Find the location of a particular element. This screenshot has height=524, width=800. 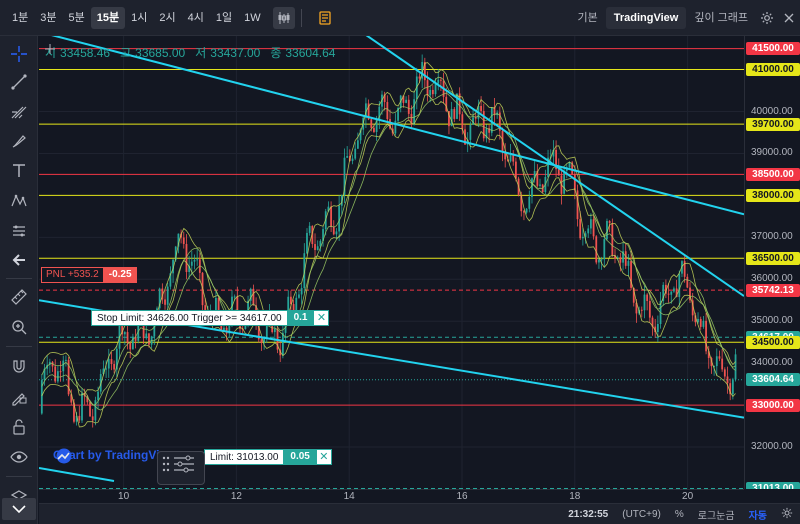

text-icon is located at coordinates (19, 171).